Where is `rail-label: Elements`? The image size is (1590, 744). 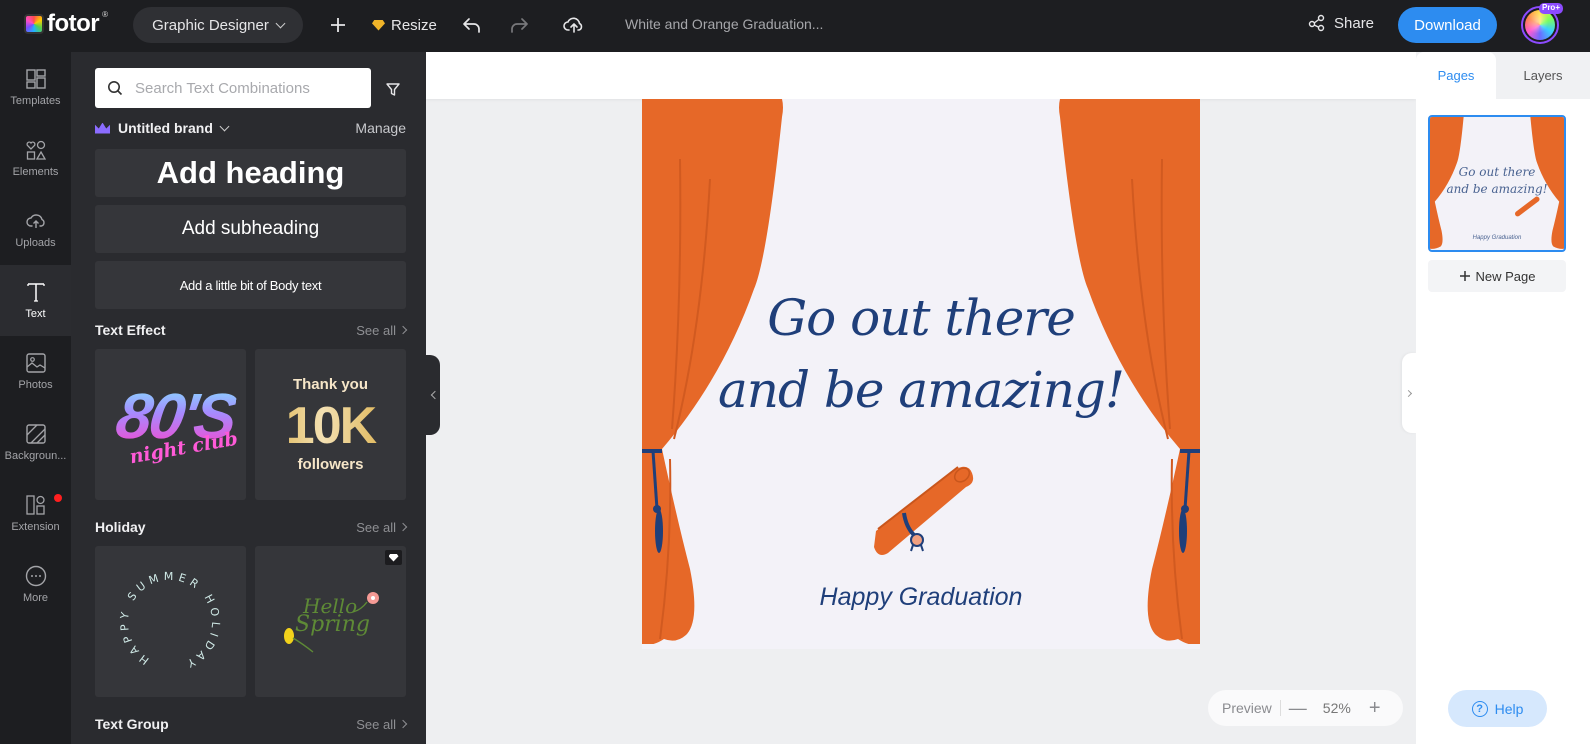 rail-label: Elements is located at coordinates (35, 172).